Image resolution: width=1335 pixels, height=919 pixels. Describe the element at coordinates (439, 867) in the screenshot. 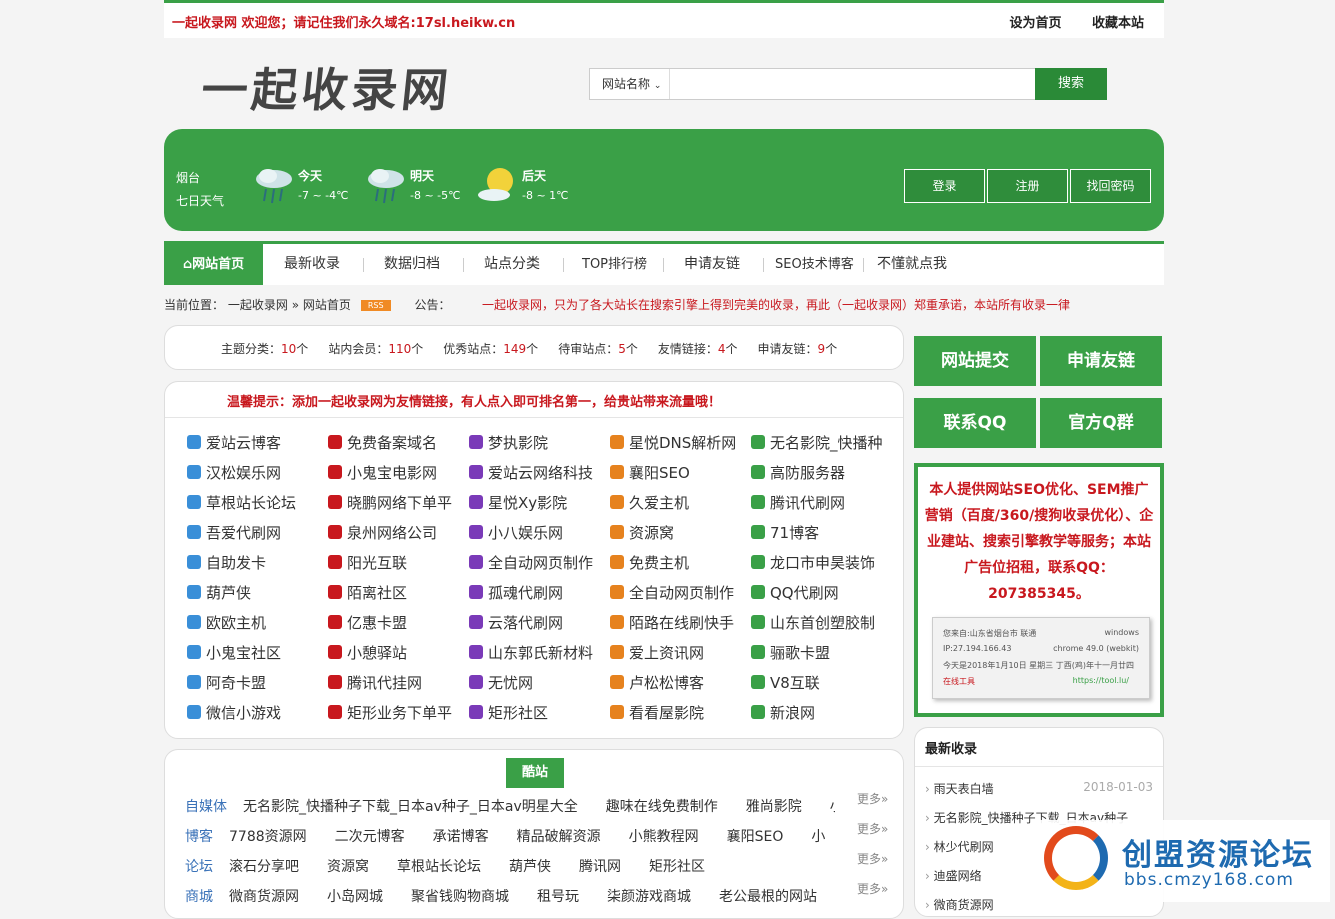

I see `cool-site-link: 草根站长论坛` at that location.